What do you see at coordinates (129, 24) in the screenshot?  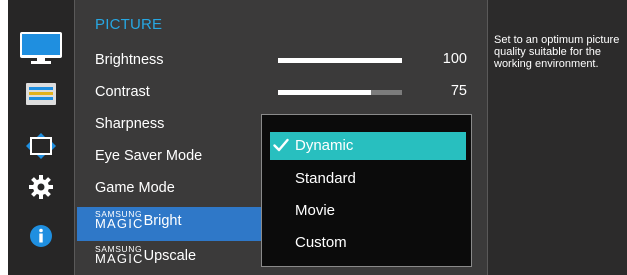 I see `menu-title: PICTURE` at bounding box center [129, 24].